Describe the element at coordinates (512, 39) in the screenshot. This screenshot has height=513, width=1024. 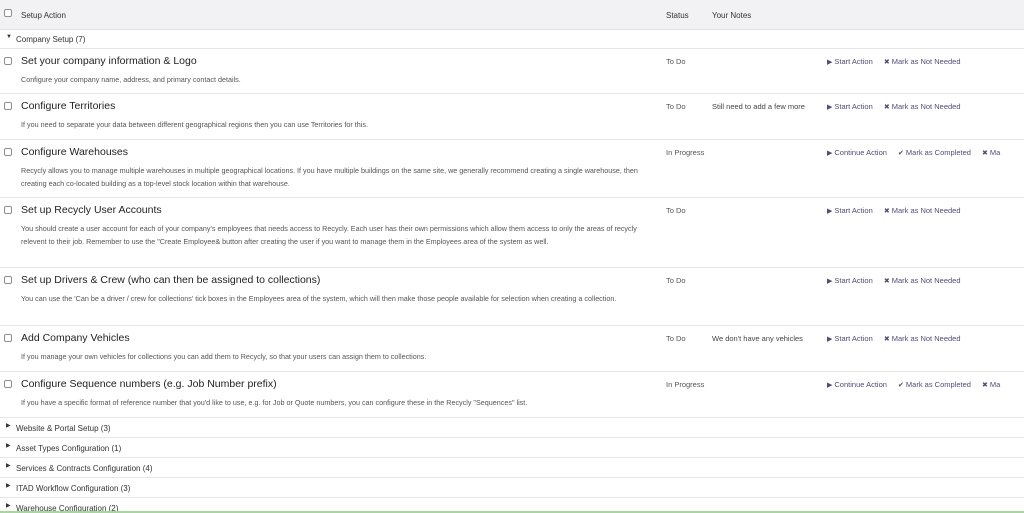
I see `group-company-setup: ▼ Company Setup (7)` at that location.